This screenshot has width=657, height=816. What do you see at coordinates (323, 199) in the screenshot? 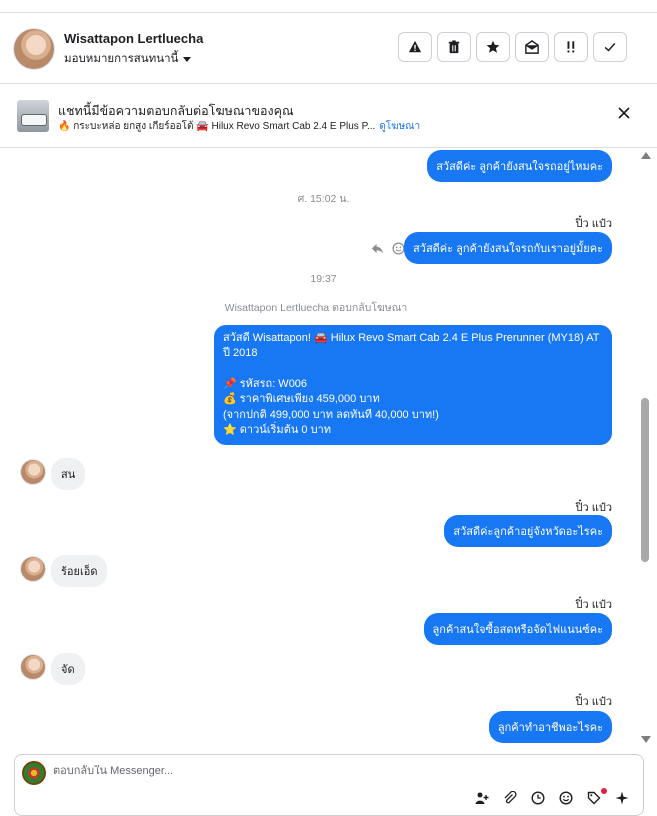
I see `timestamp: ศ. 15:02 น.` at bounding box center [323, 199].